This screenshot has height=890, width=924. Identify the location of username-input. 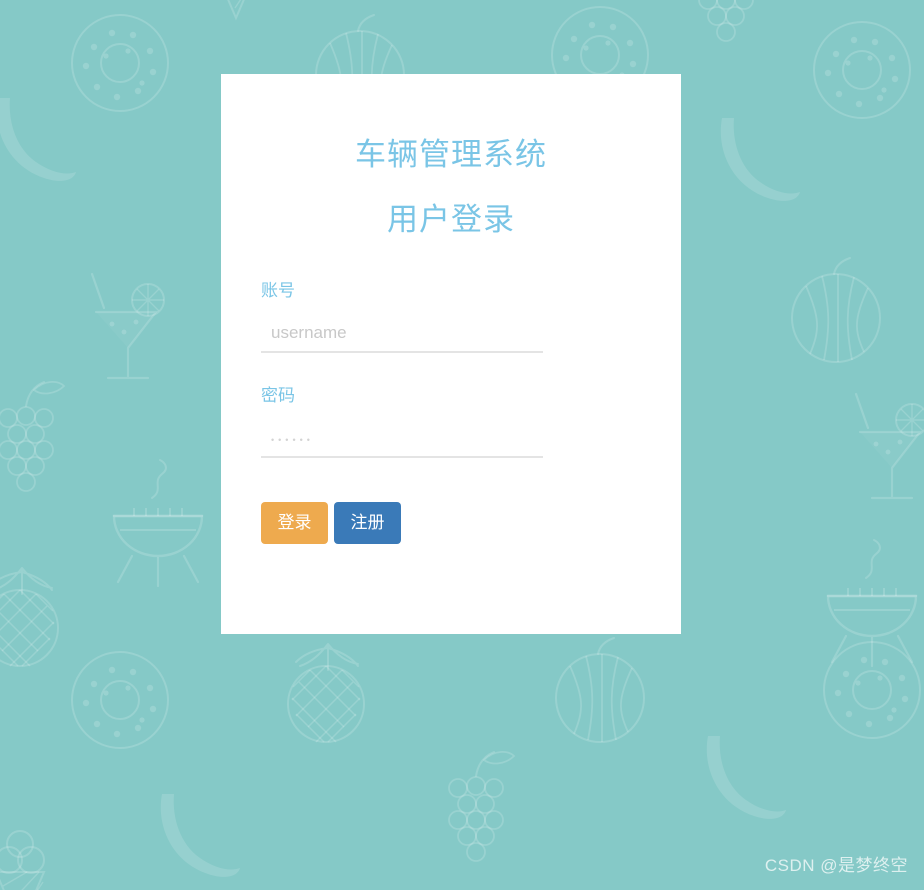
(402, 337).